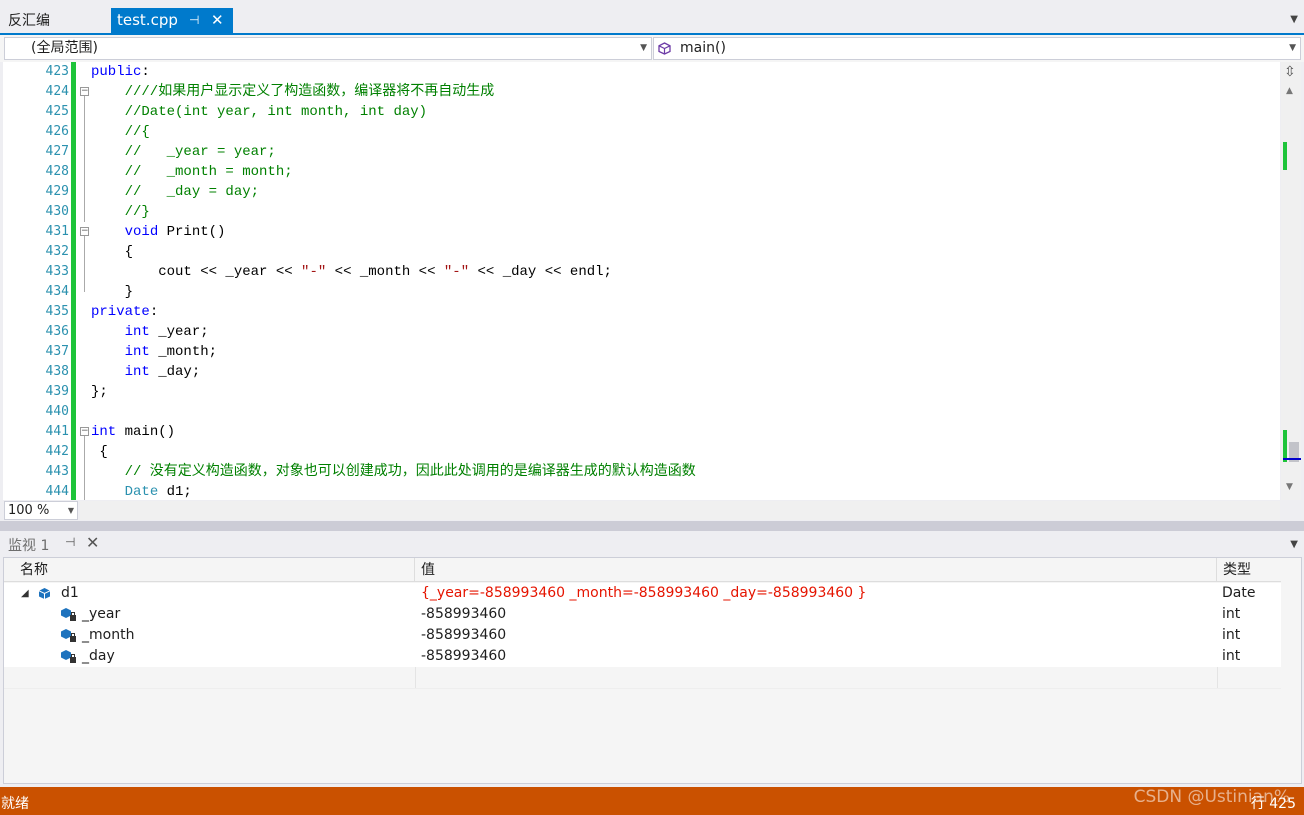 The width and height of the screenshot is (1304, 815). What do you see at coordinates (15, 804) in the screenshot?
I see `status-text: 就绪` at bounding box center [15, 804].